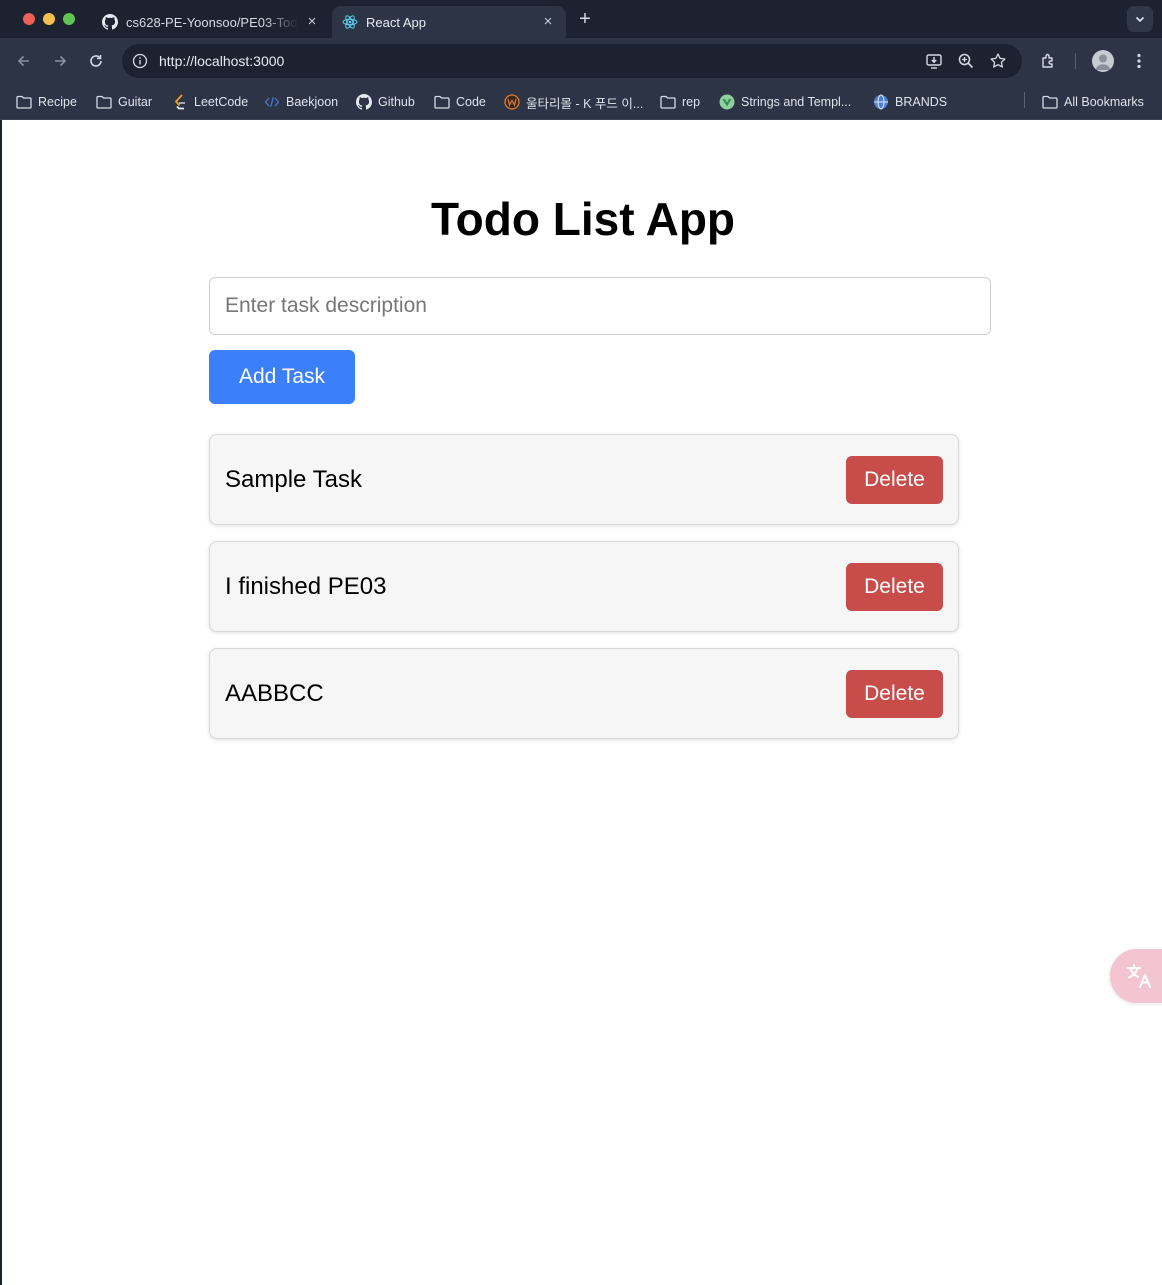 This screenshot has height=1285, width=1162. Describe the element at coordinates (312, 102) in the screenshot. I see `bookmark-label: Baekjoon` at that location.